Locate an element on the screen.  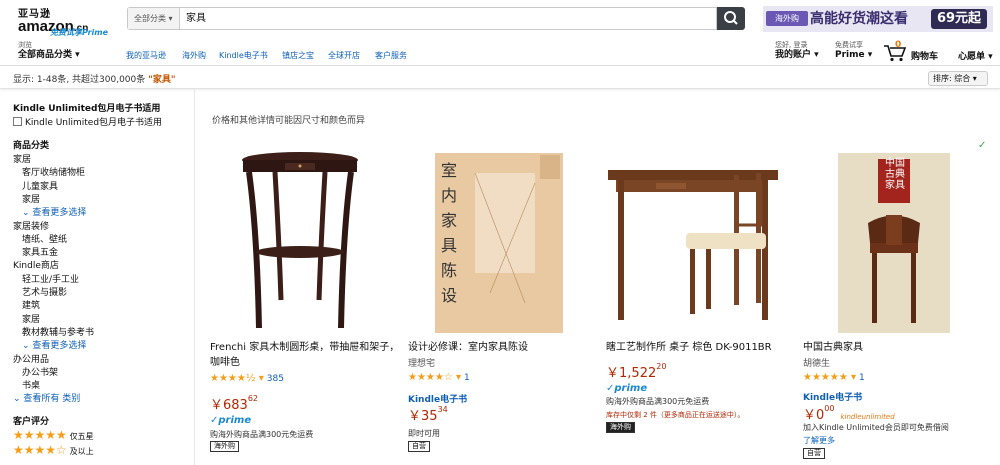
browse-small: 浏览 is located at coordinates (25, 45).